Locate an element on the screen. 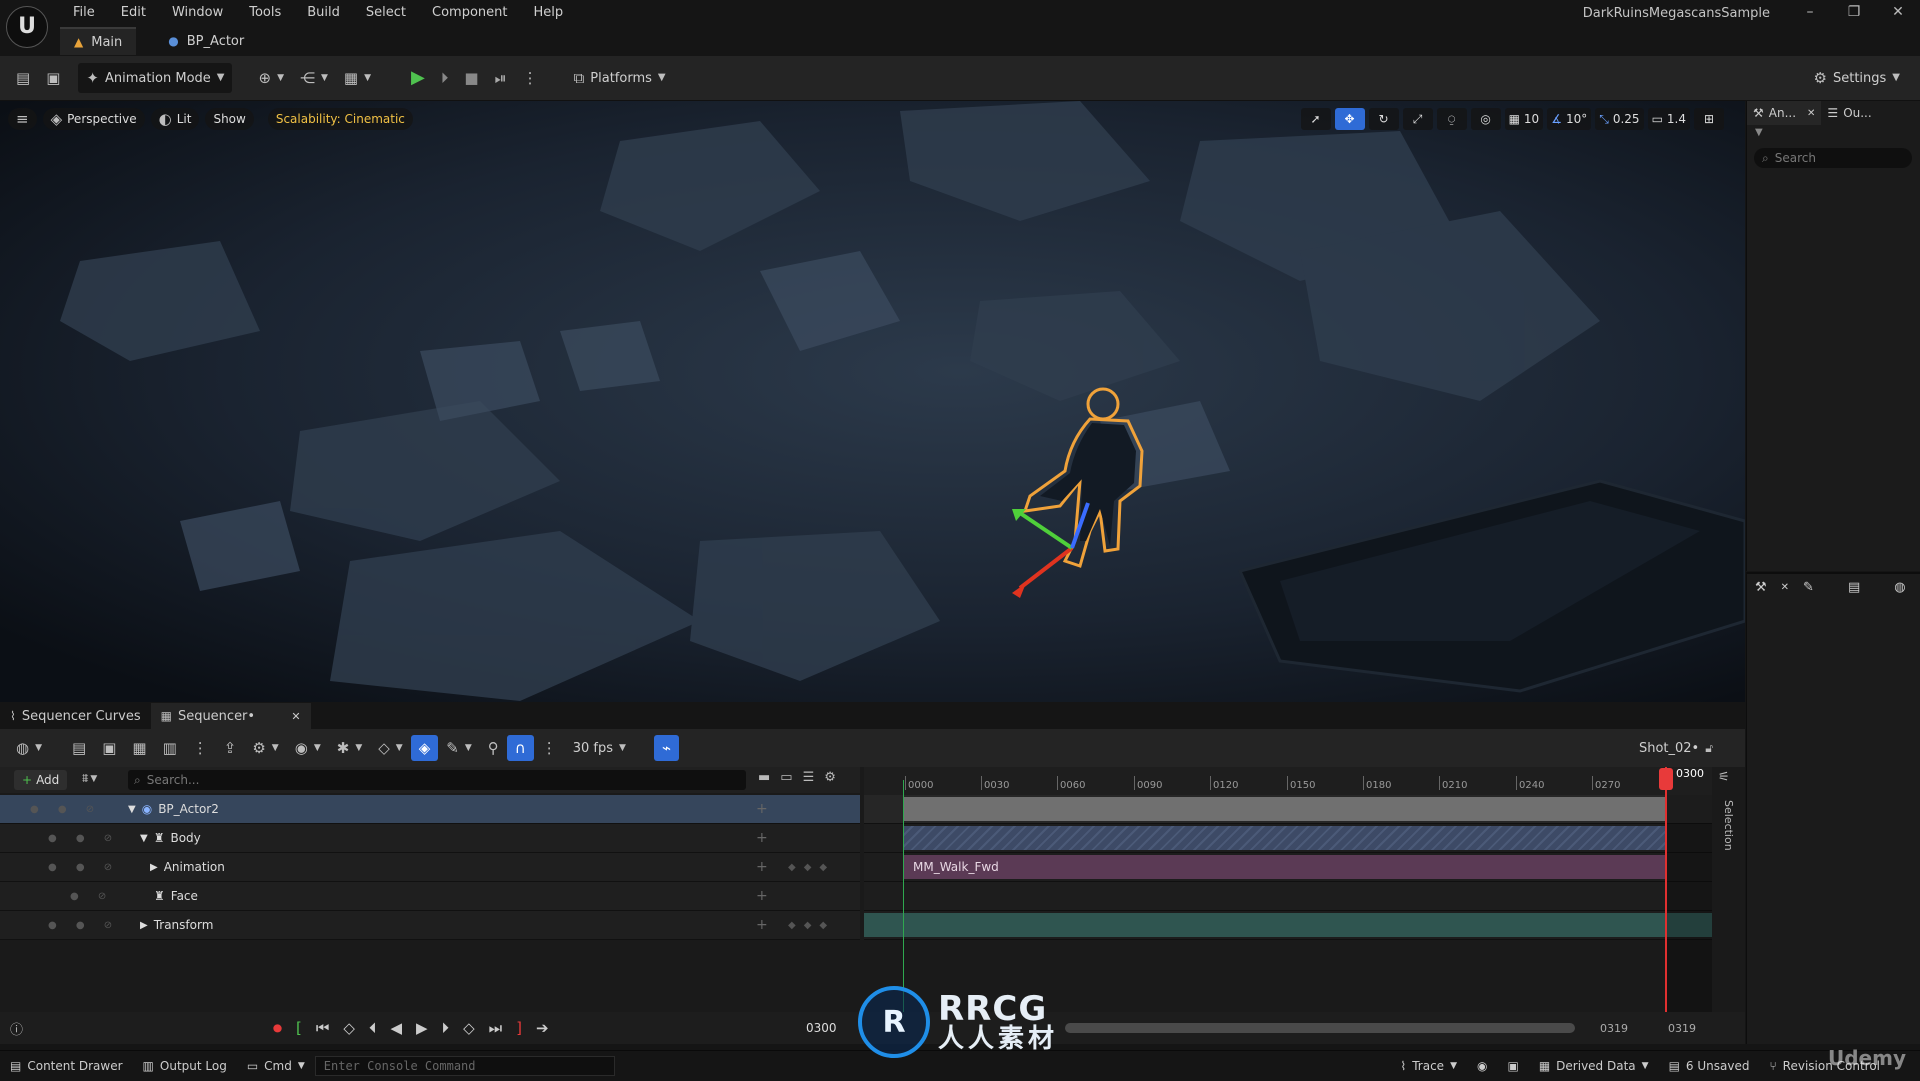  menu-window: Window is located at coordinates (197, 12).